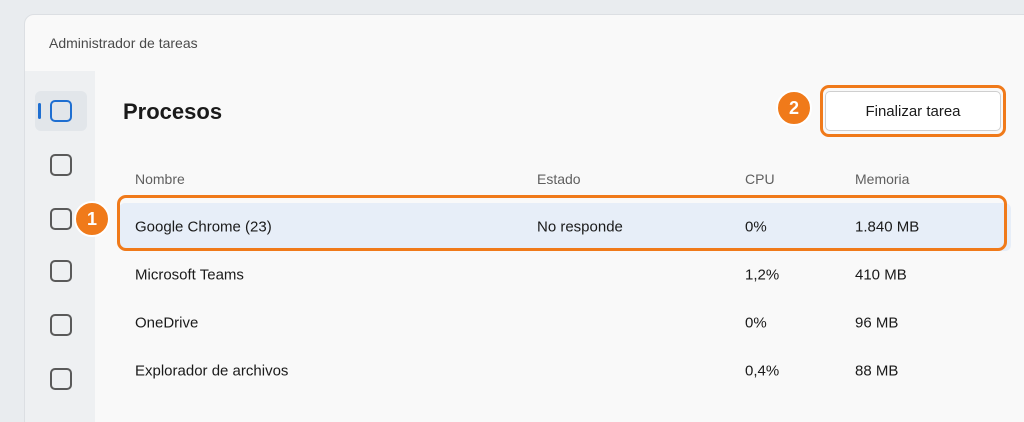  I want to click on process-name: OneDrive, so click(167, 323).